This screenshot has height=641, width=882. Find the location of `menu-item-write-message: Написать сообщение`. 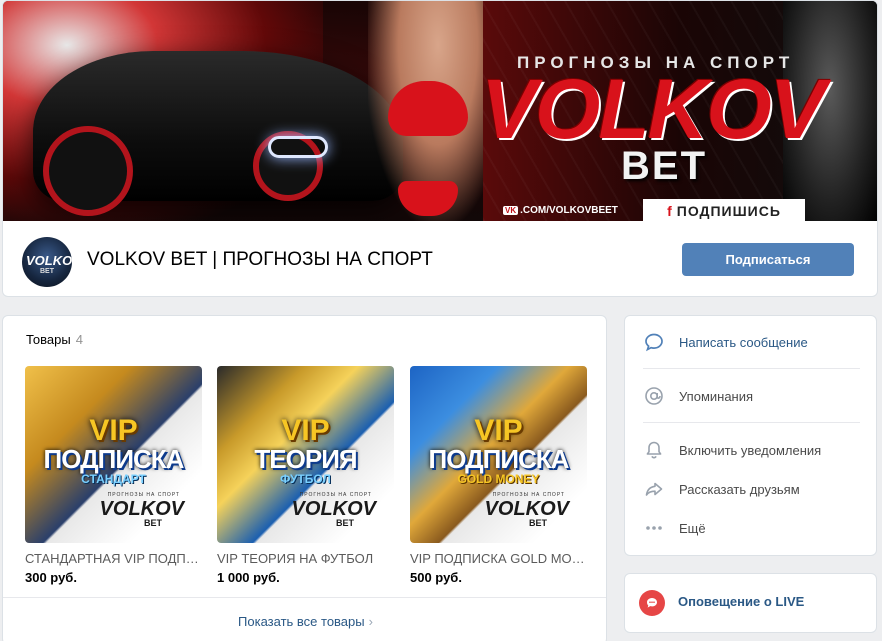

menu-item-write-message: Написать сообщение is located at coordinates (751, 342).